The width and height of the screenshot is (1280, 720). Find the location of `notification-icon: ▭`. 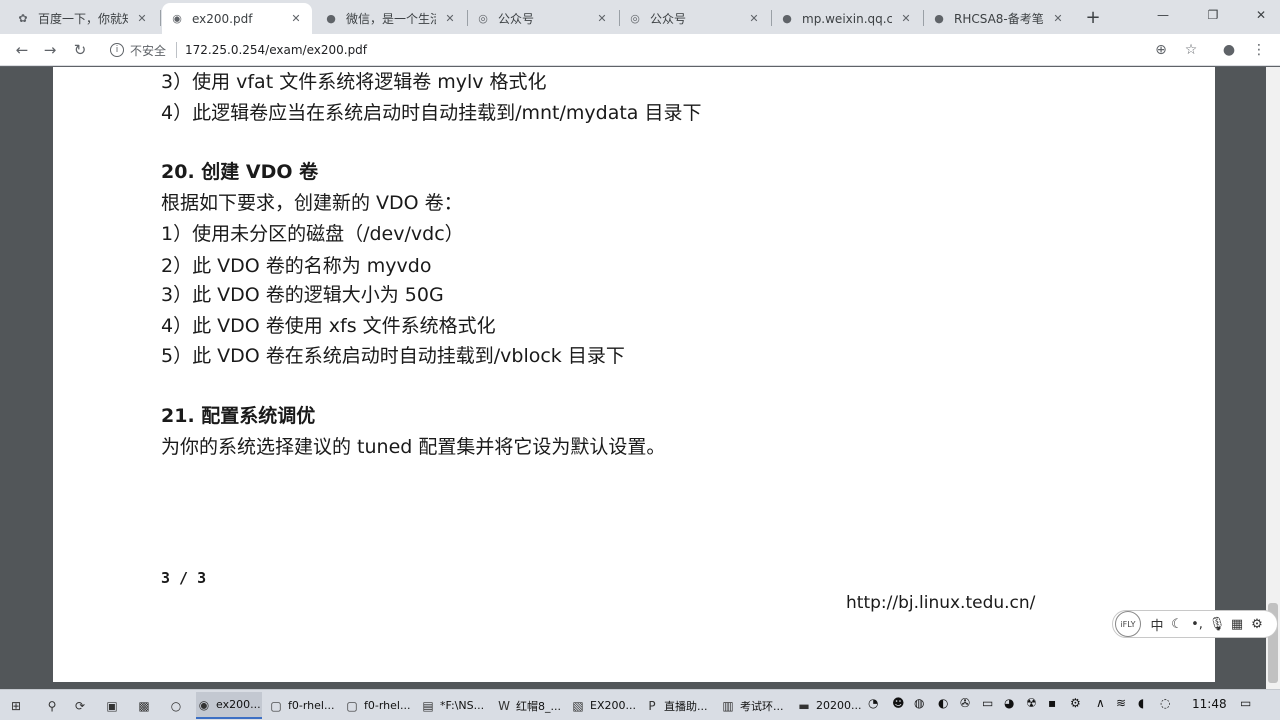

notification-icon: ▭ is located at coordinates (1245, 703).